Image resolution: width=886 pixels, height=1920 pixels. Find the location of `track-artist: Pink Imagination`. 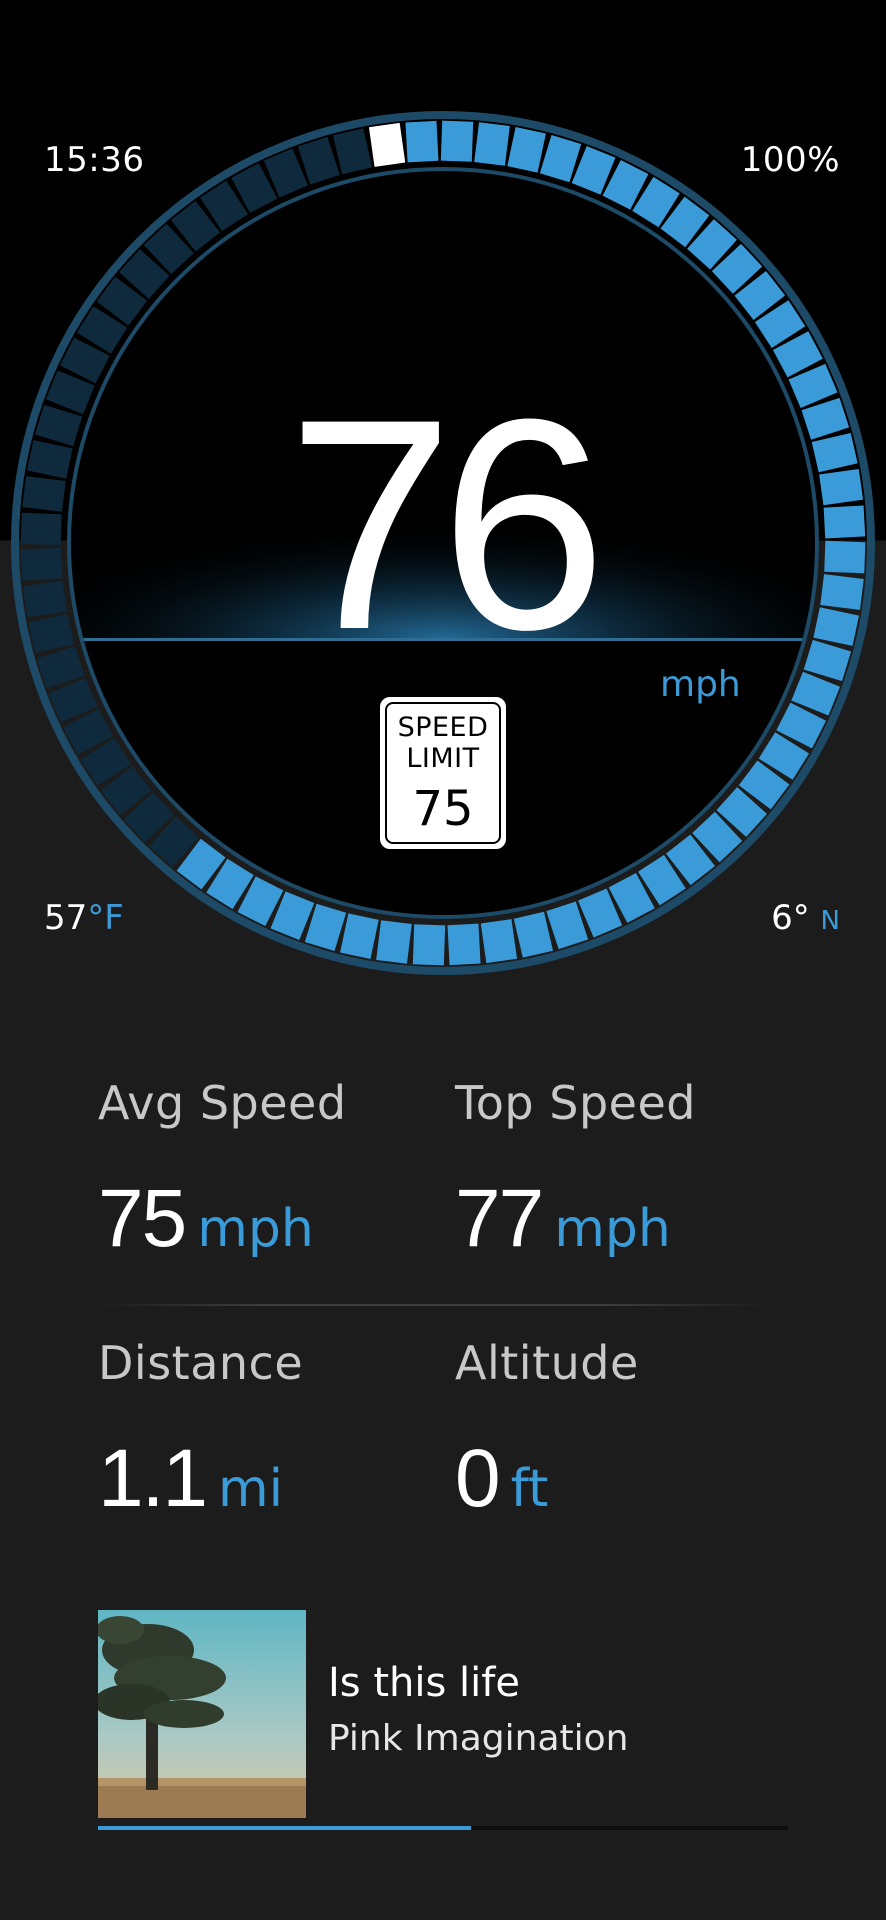

track-artist: Pink Imagination is located at coordinates (478, 1738).